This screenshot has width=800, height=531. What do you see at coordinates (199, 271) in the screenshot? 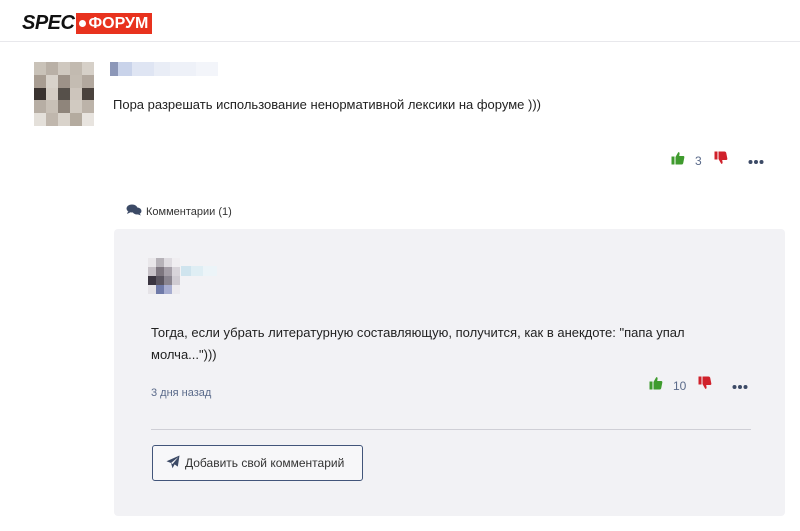
I see `comment-author-name-blurred` at bounding box center [199, 271].